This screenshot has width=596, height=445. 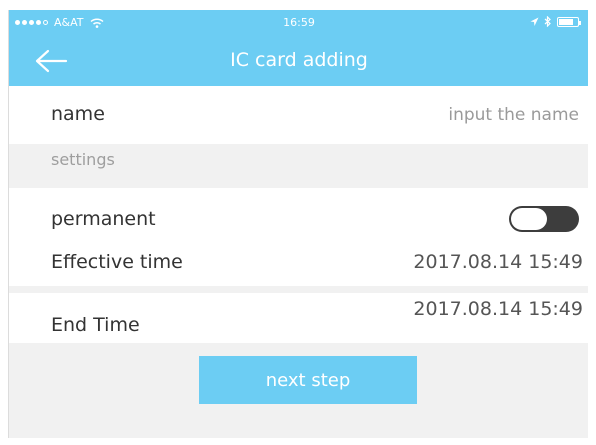 I want to click on next-step-button: next step, so click(x=308, y=380).